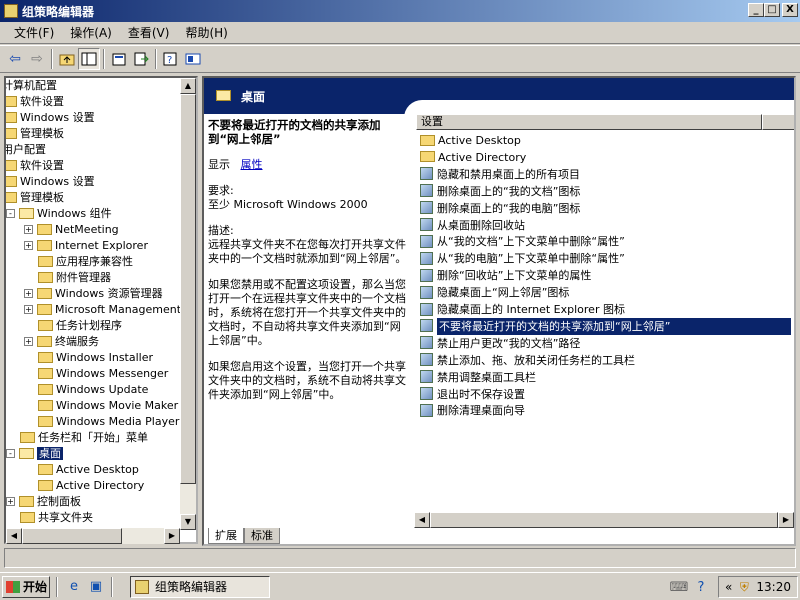  What do you see at coordinates (756, 10) in the screenshot?
I see `minimize-button: _` at bounding box center [756, 10].